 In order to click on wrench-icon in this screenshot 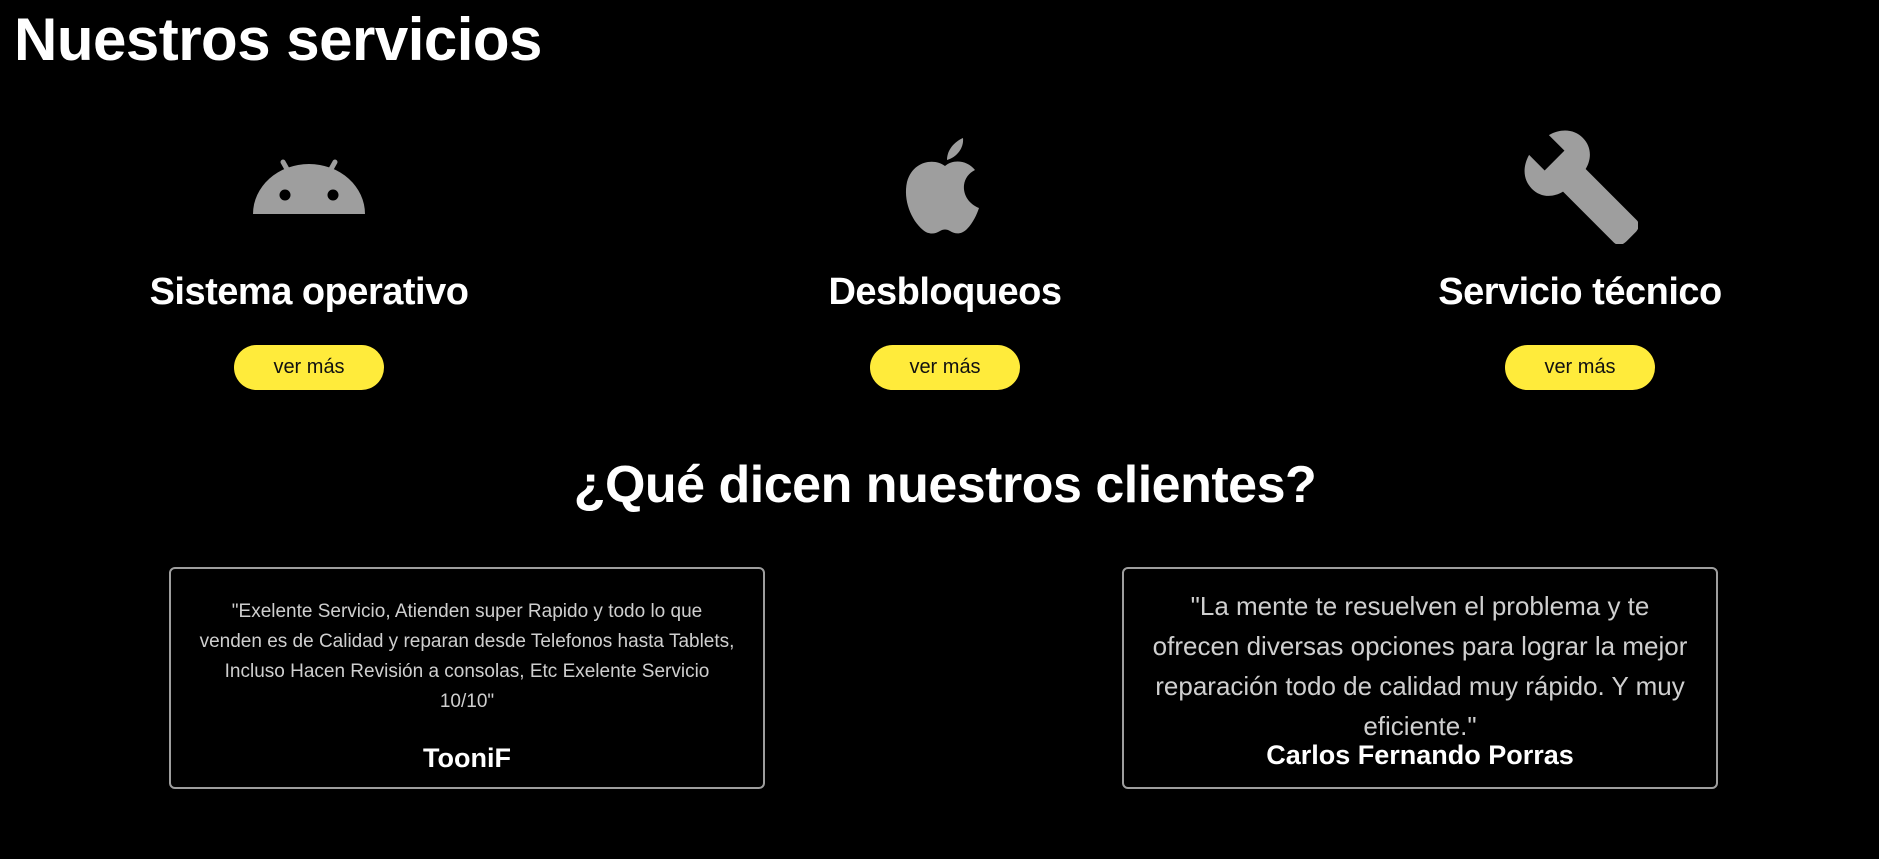, I will do `click(1580, 186)`.